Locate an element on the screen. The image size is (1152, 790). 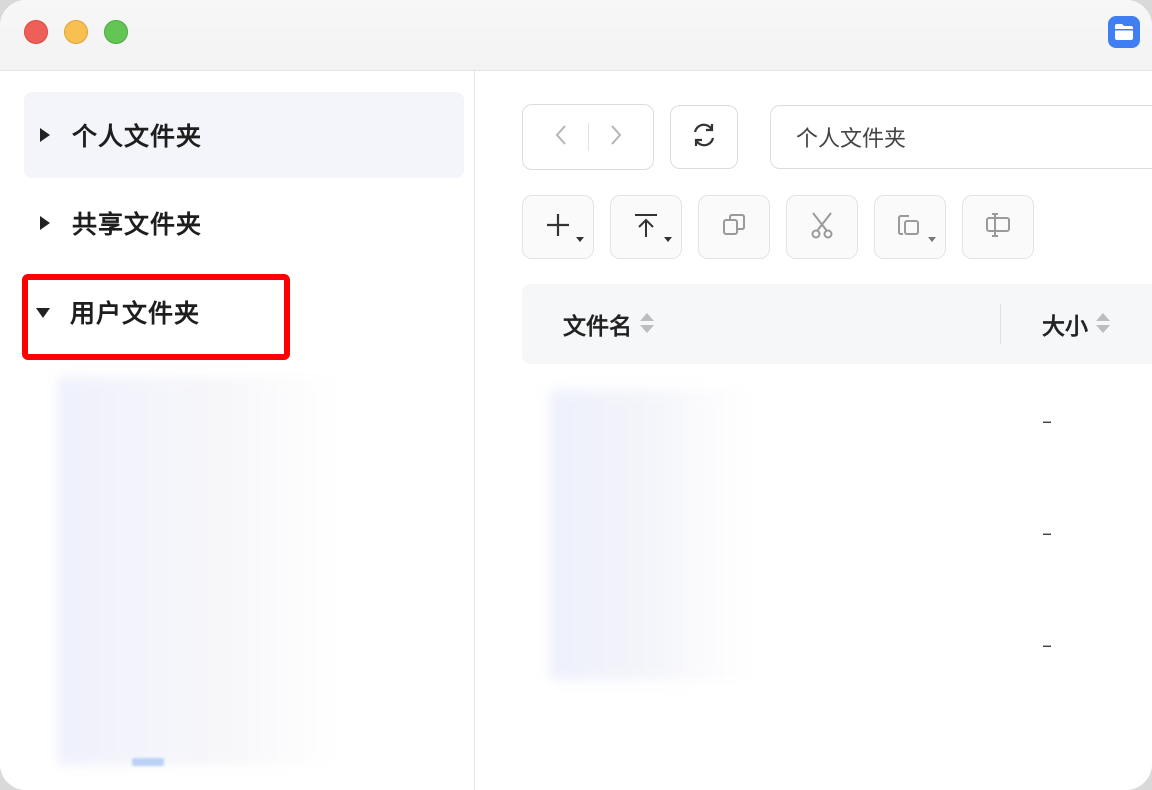
file-table-header: 文件名 大小 is located at coordinates (837, 324).